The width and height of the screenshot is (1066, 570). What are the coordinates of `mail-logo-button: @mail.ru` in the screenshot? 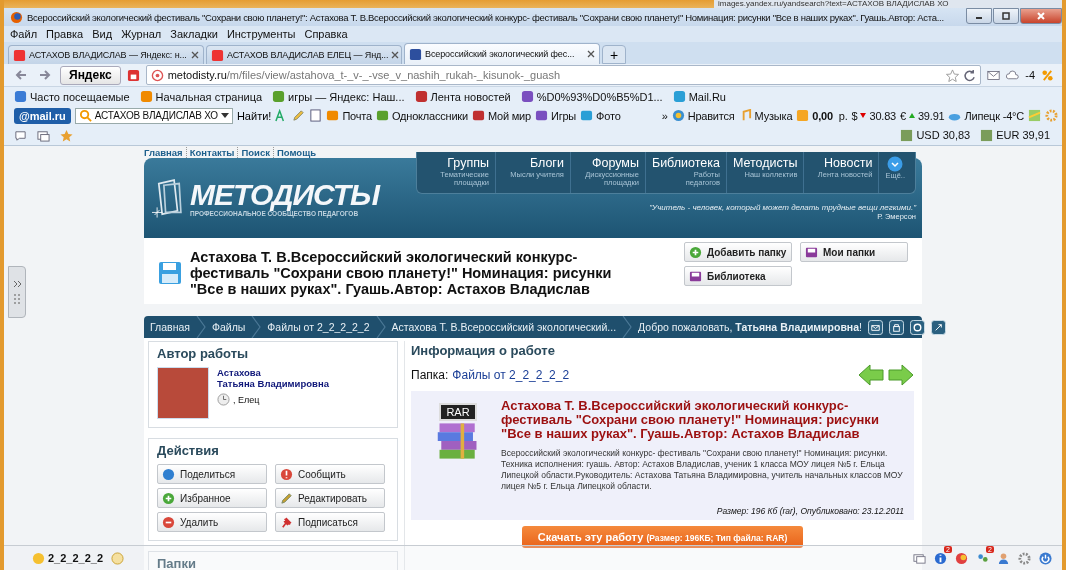 It's located at (42, 115).